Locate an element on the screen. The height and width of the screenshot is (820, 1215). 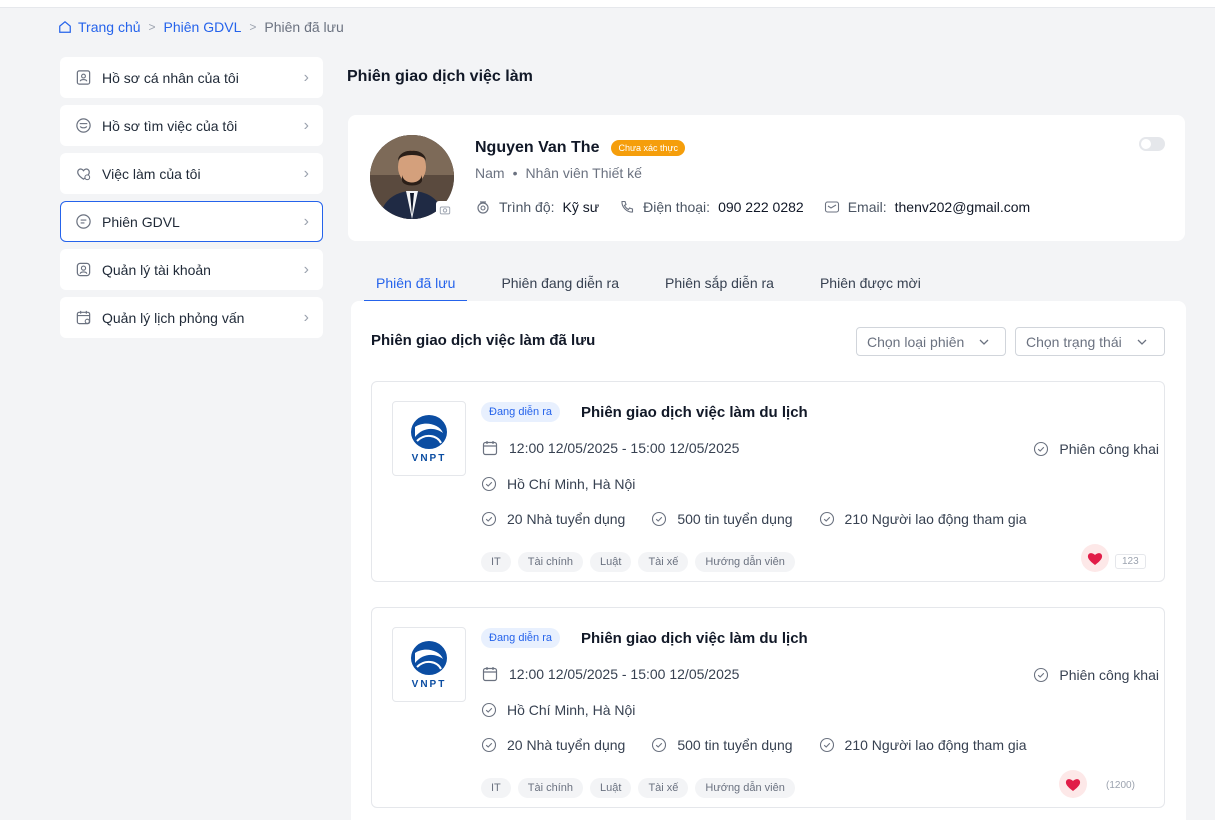
phone-label: Điện thoại: is located at coordinates (677, 207).